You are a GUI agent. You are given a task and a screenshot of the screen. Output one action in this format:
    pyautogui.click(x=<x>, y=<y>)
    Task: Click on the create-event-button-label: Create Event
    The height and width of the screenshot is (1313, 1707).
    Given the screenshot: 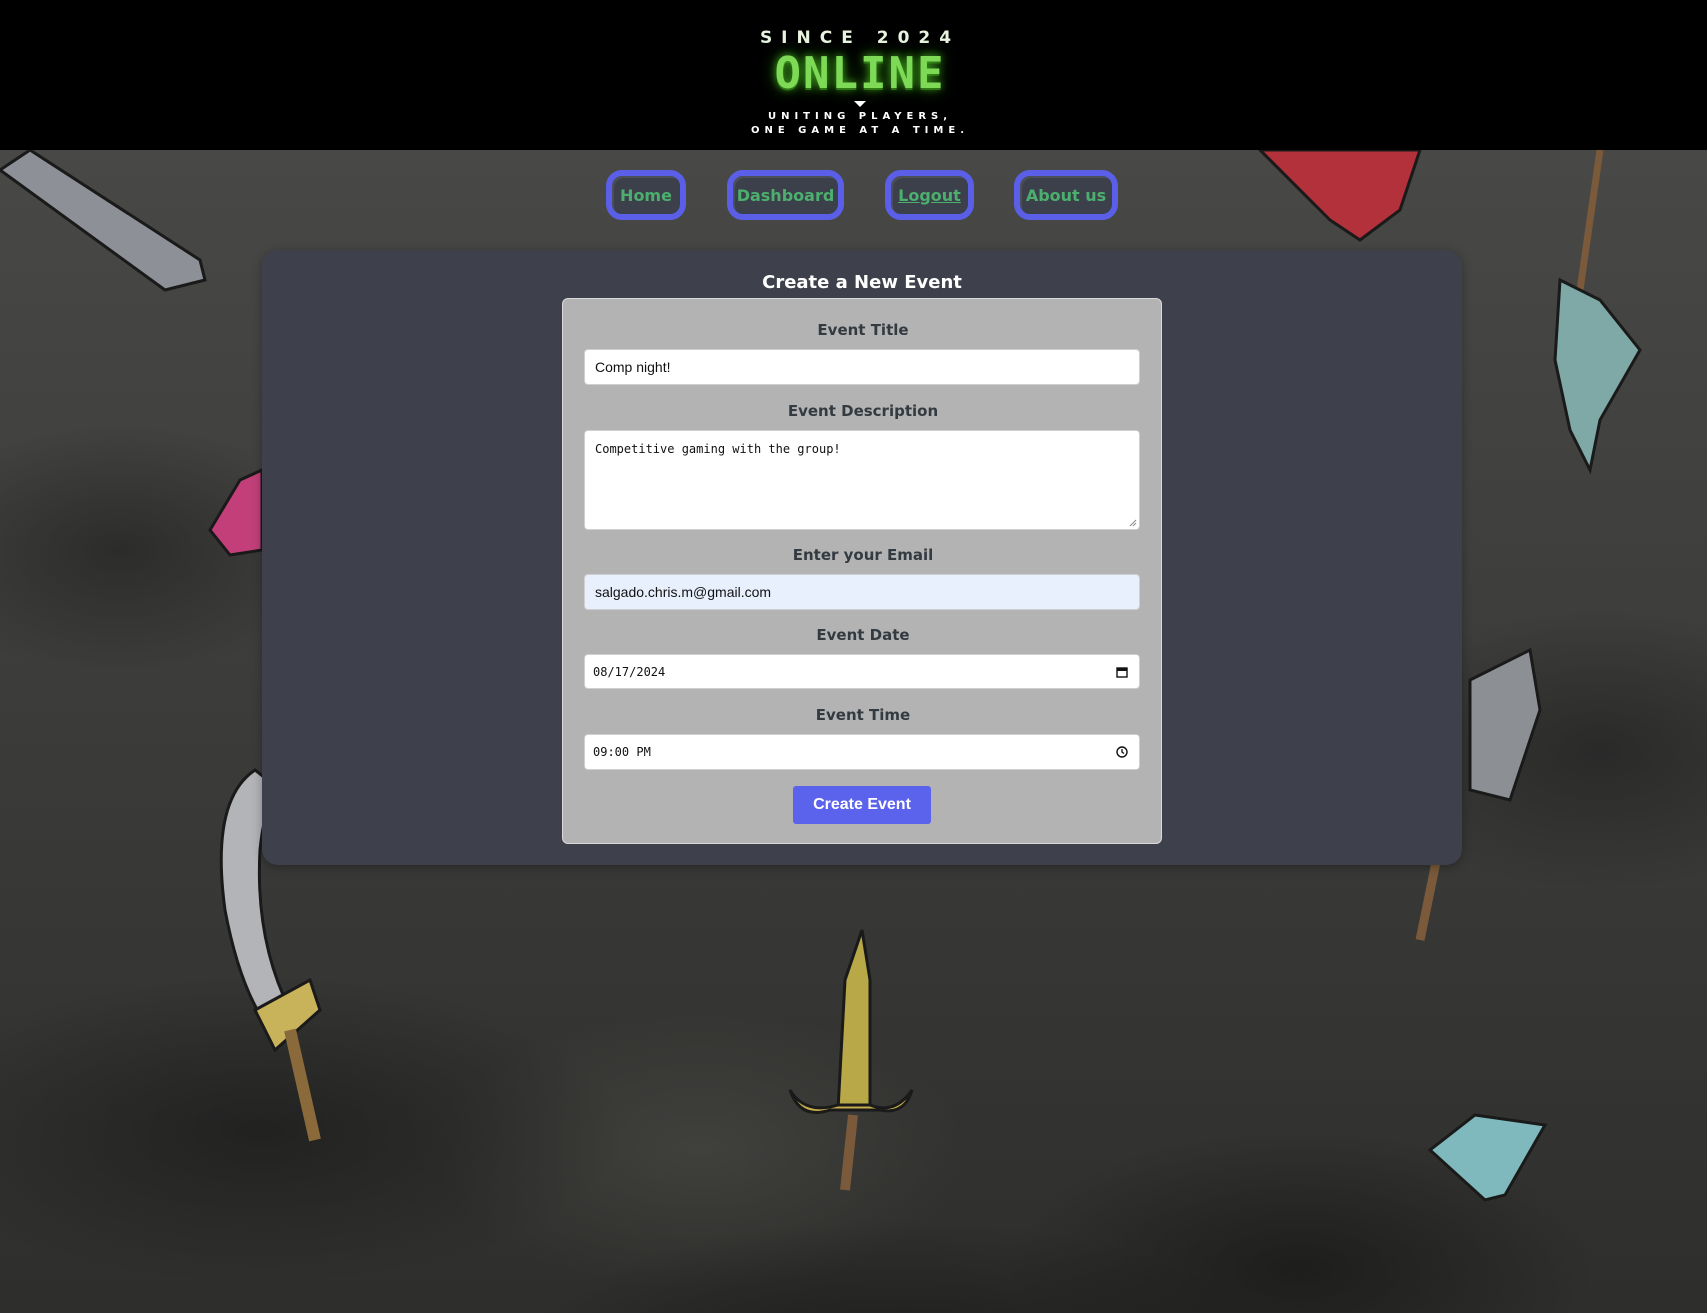 What is the action you would take?
    pyautogui.click(x=862, y=804)
    